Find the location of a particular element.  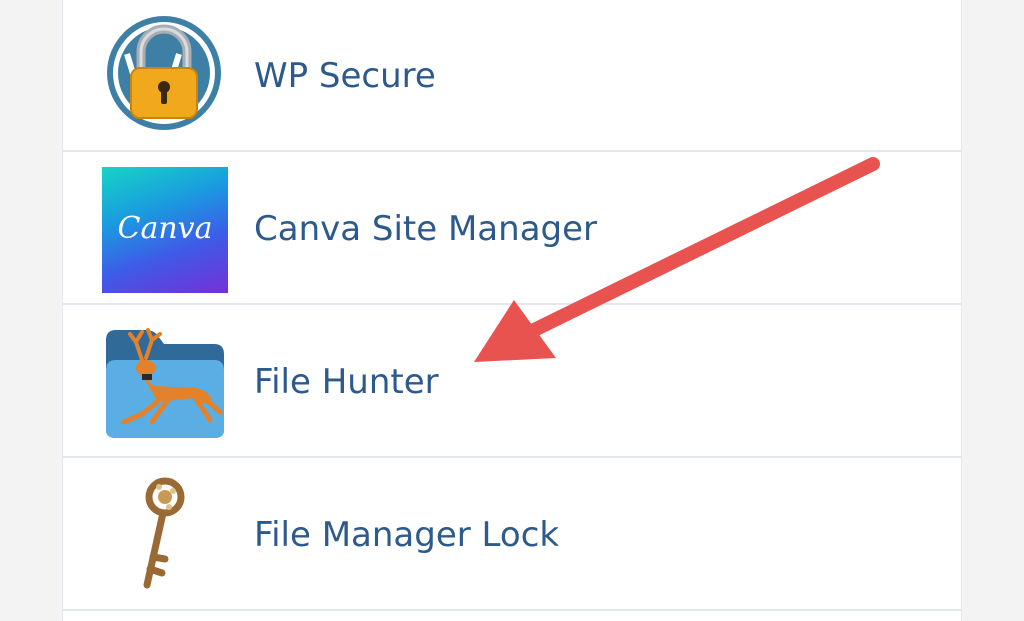

wp-padlock-icon is located at coordinates (164, 73).